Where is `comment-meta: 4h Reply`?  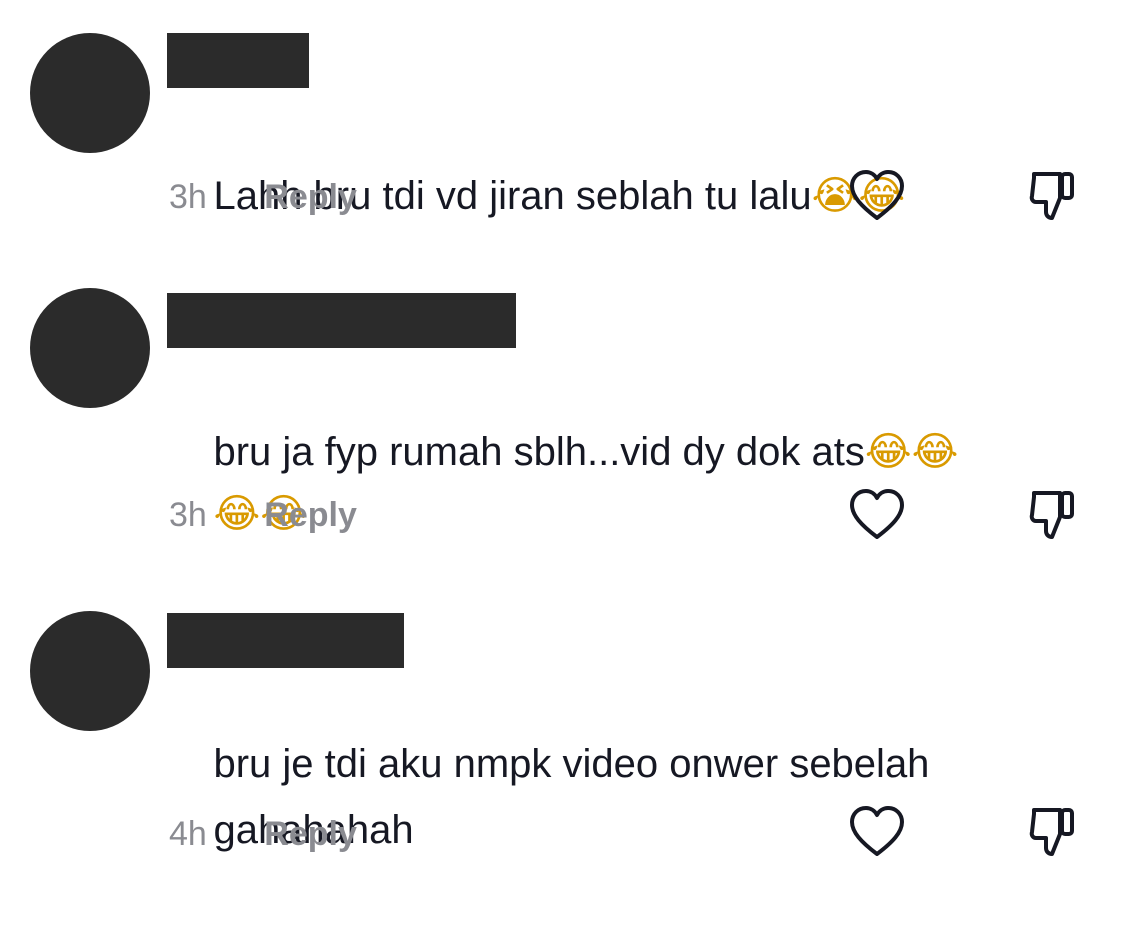
comment-meta: 4h Reply is located at coordinates (263, 834).